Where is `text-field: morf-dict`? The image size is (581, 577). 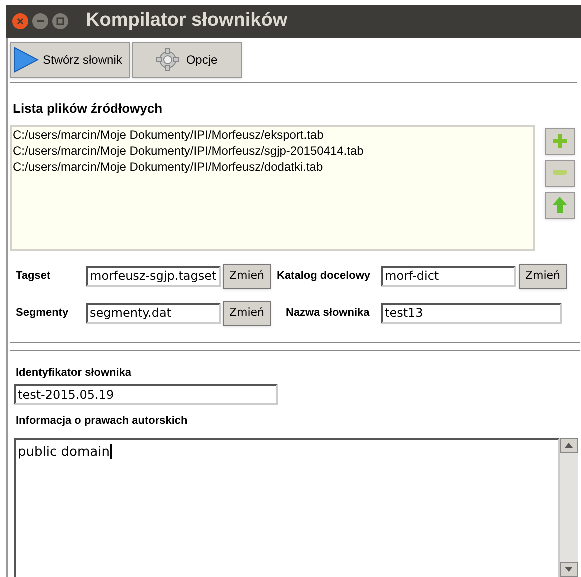
text-field: morf-dict is located at coordinates (448, 276).